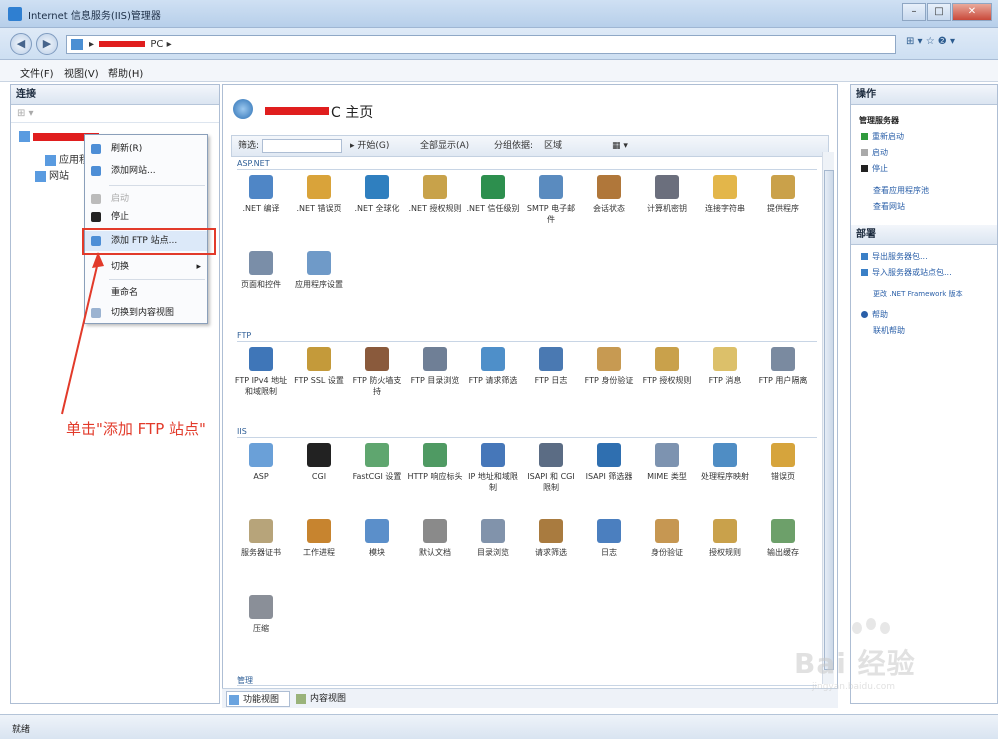  I want to click on view-toggle: ▦ ▾, so click(620, 146).